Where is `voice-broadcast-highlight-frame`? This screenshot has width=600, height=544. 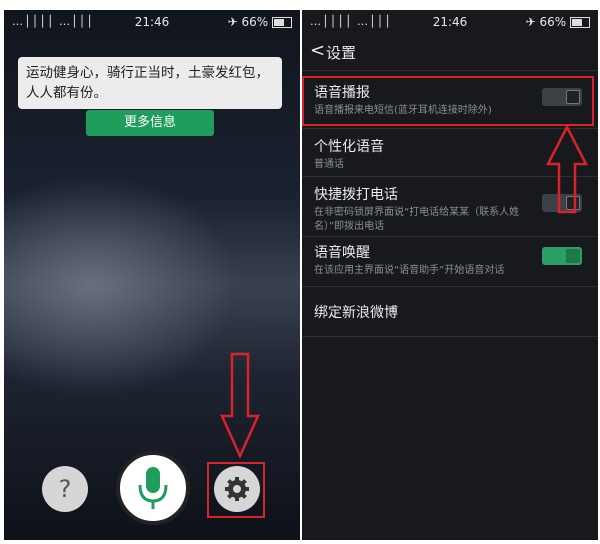
voice-broadcast-highlight-frame is located at coordinates (448, 101).